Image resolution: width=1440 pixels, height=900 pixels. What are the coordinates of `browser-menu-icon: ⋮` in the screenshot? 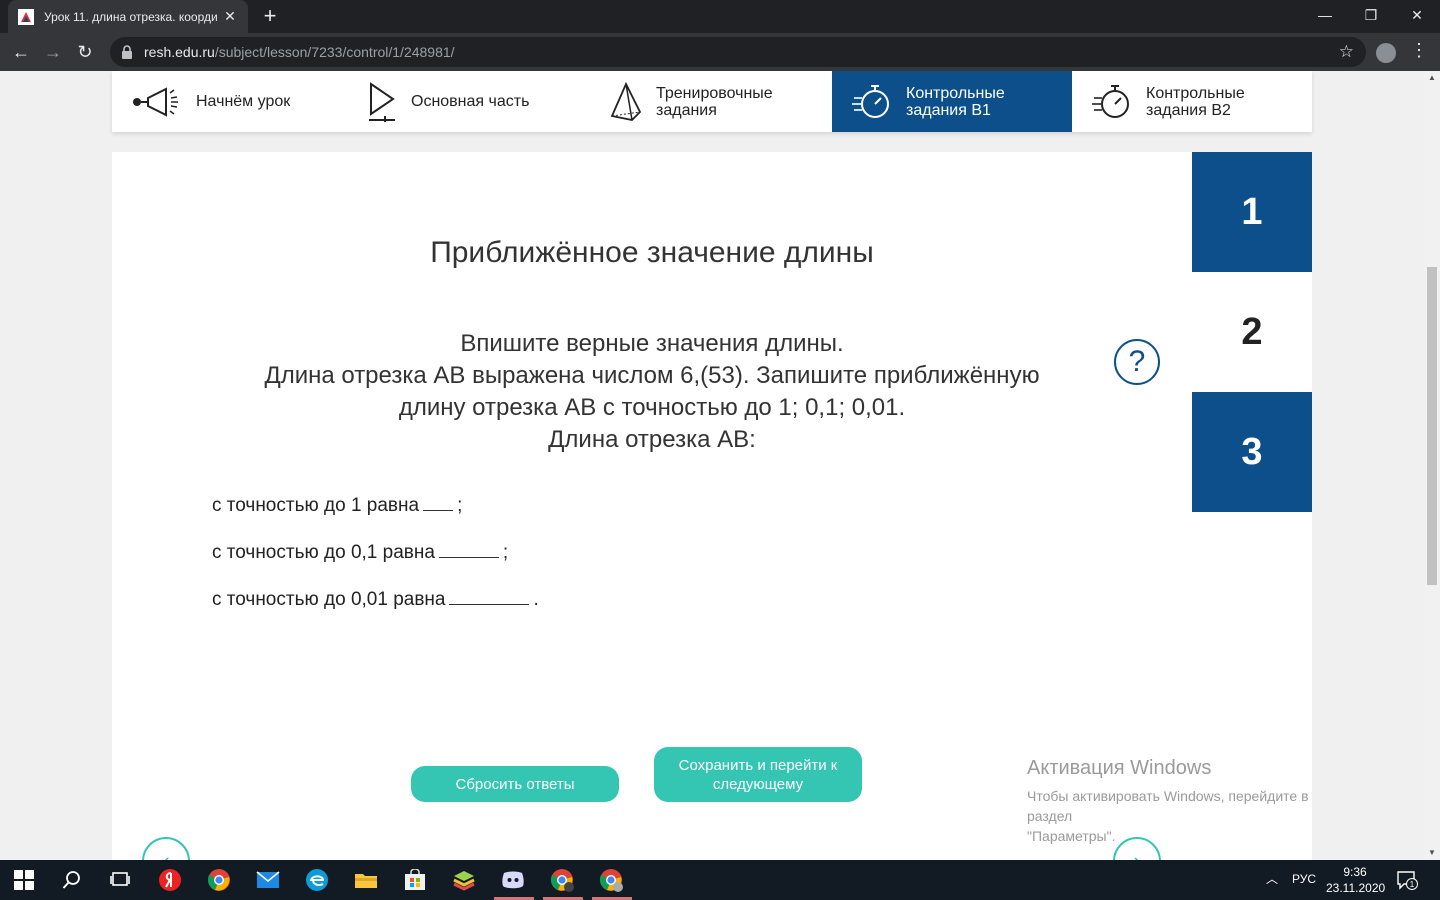 It's located at (1419, 50).